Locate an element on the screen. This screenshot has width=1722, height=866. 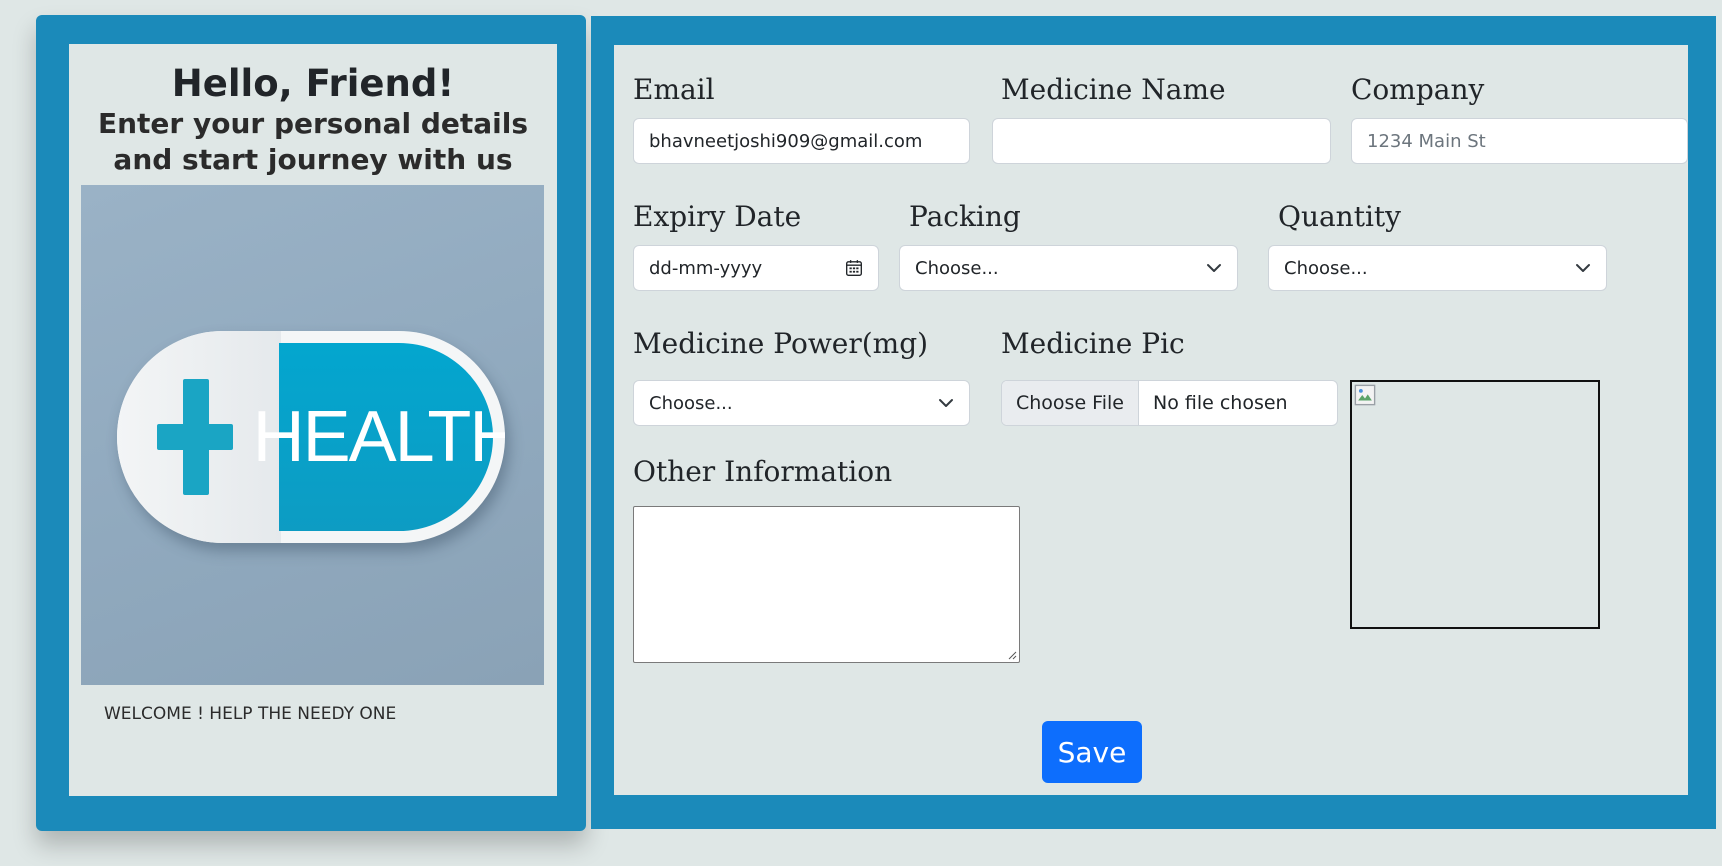
medicine-pic-file-input: Choose File No file chosen is located at coordinates (1169, 403).